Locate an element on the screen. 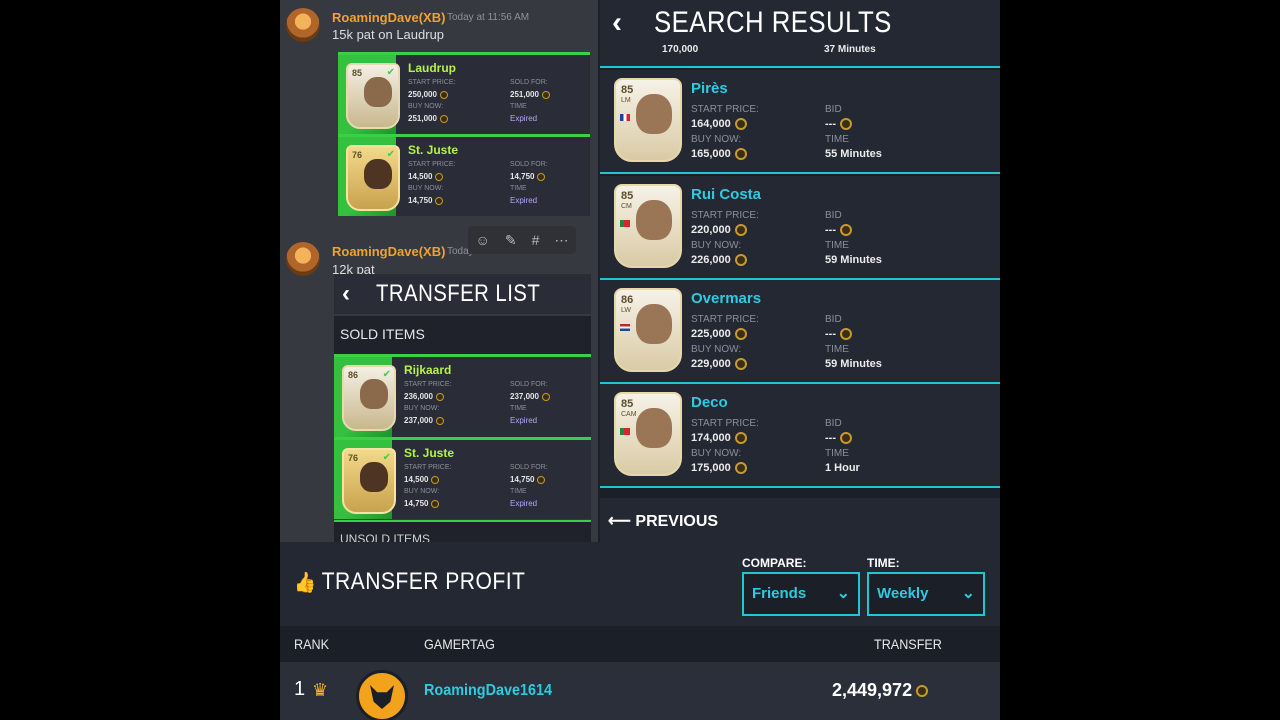  add-reaction-icon: ☺ is located at coordinates (483, 240).